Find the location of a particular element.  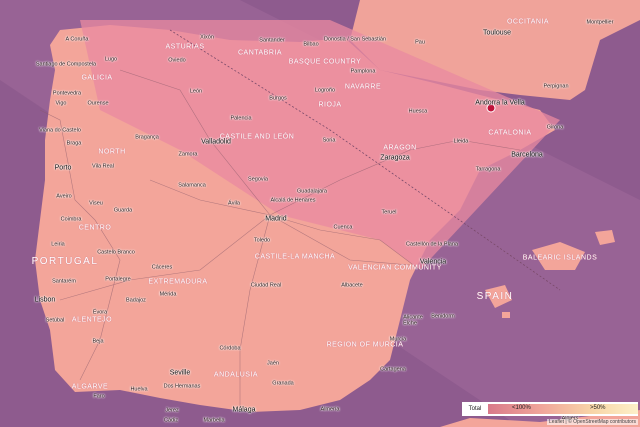

city-label: Évora is located at coordinates (100, 313).